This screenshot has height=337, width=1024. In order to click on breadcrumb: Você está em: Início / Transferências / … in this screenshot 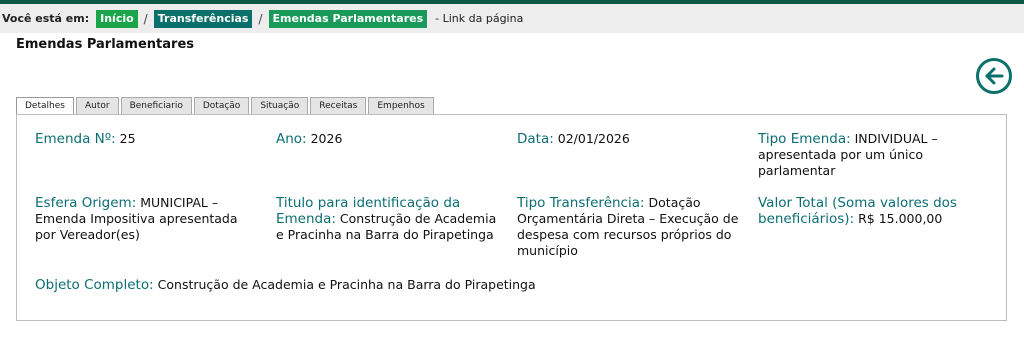, I will do `click(512, 18)`.